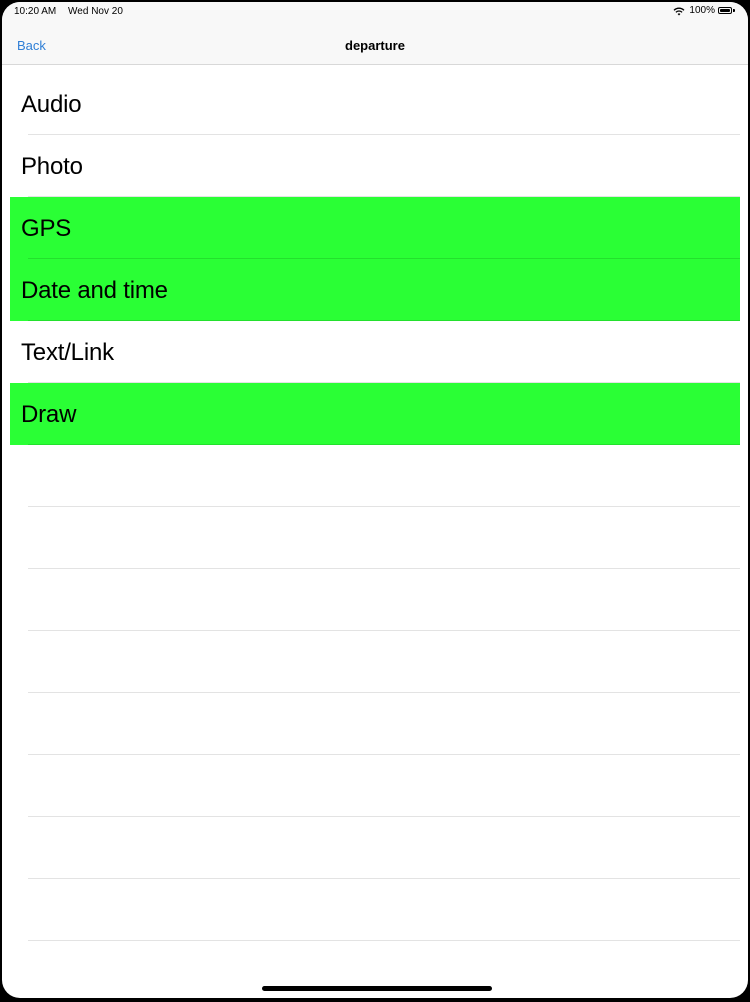 The width and height of the screenshot is (750, 1002). Describe the element at coordinates (46, 228) in the screenshot. I see `list-item-label: GPS` at that location.